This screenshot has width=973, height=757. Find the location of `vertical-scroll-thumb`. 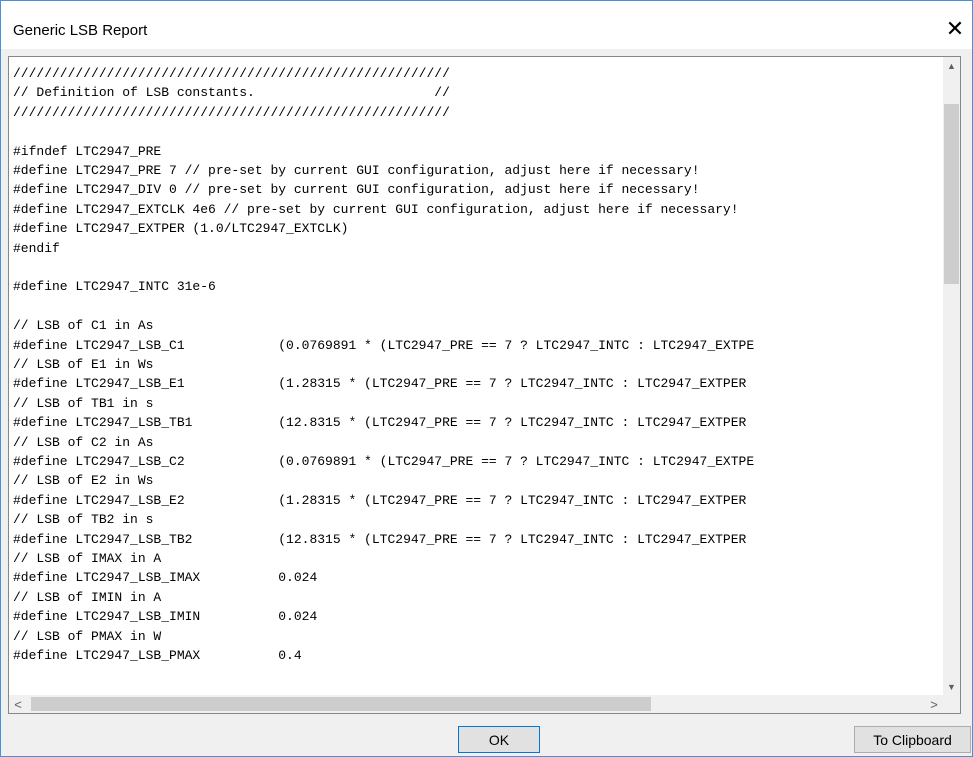

vertical-scroll-thumb is located at coordinates (951, 194).